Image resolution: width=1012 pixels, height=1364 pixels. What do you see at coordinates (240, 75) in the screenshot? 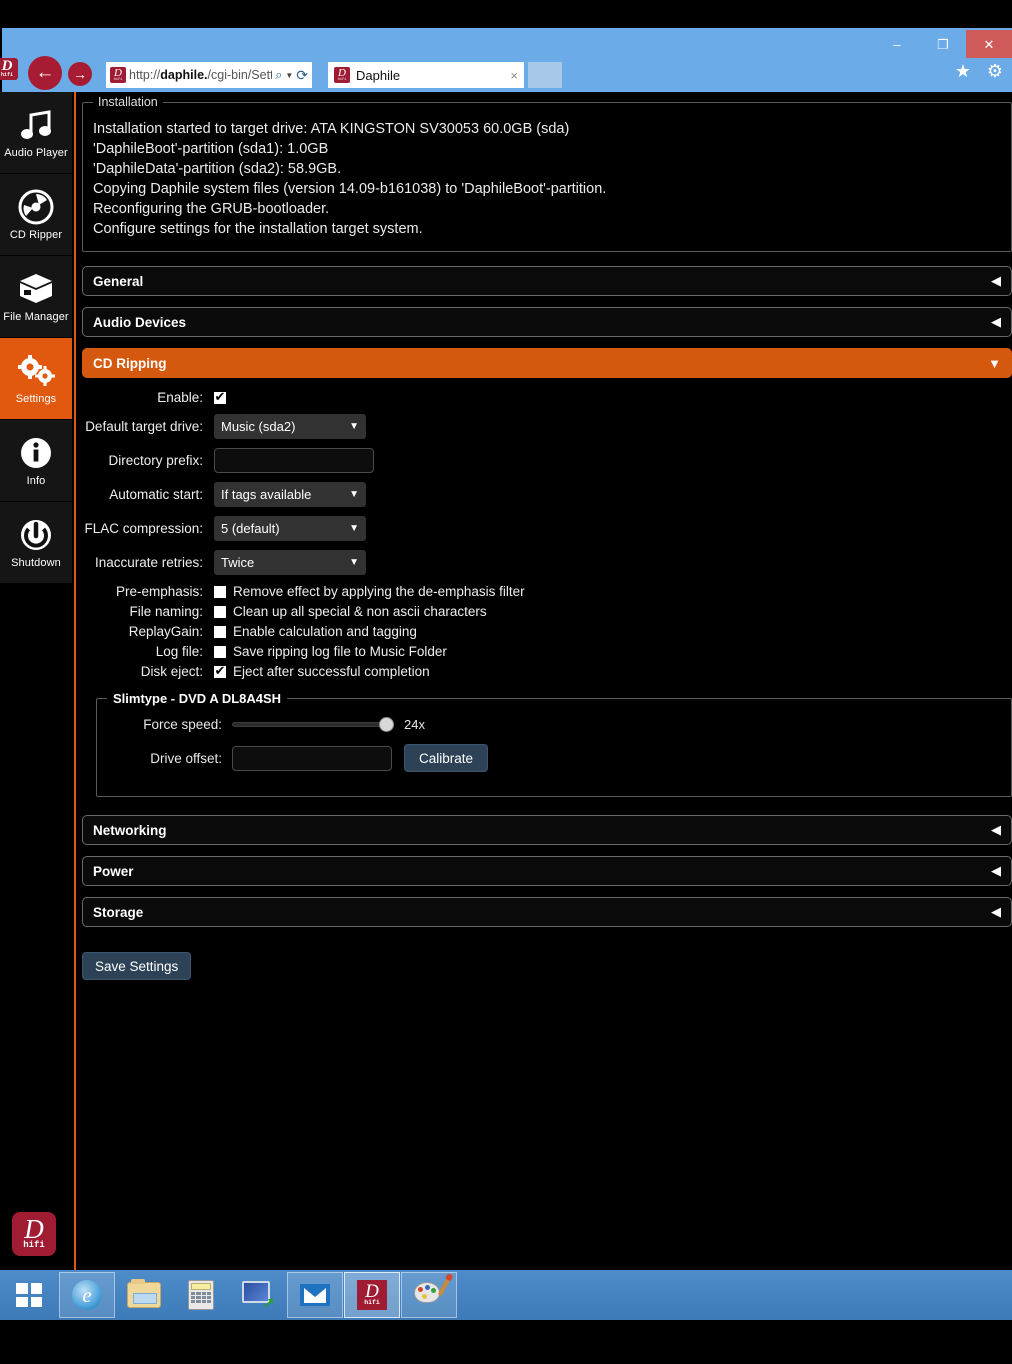
I see `url-path: /cgi-bin/Sett` at bounding box center [240, 75].